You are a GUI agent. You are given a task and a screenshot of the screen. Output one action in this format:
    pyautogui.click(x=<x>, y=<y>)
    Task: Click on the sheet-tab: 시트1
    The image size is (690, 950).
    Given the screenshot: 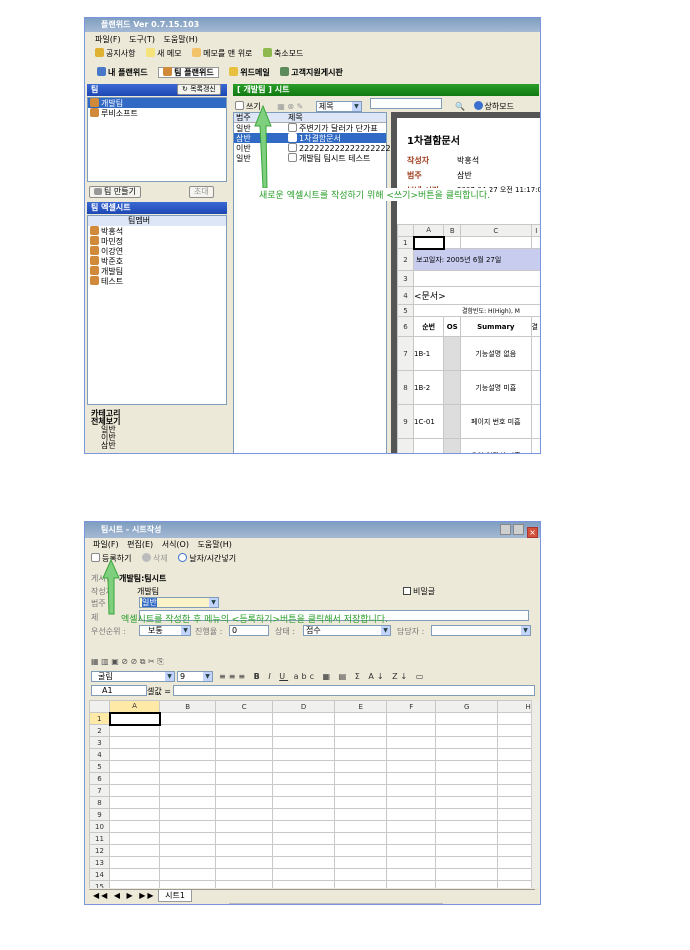 What is the action you would take?
    pyautogui.click(x=175, y=896)
    